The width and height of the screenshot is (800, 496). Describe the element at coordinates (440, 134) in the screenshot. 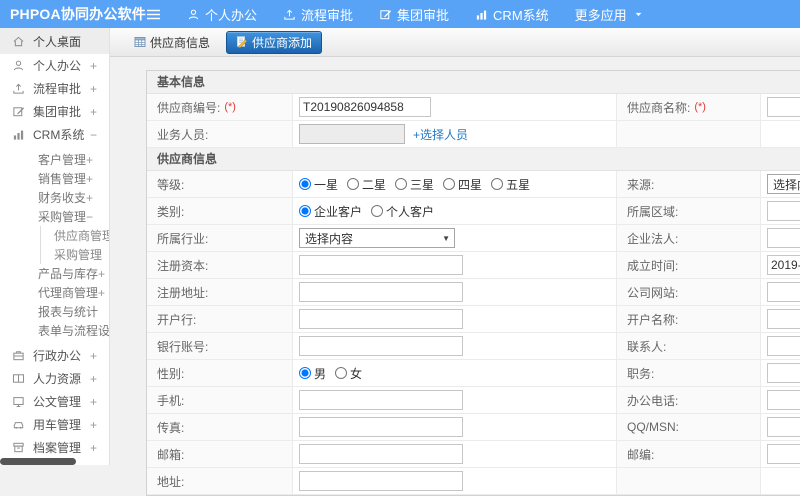

I see `choose-person-link: +选择人员` at that location.